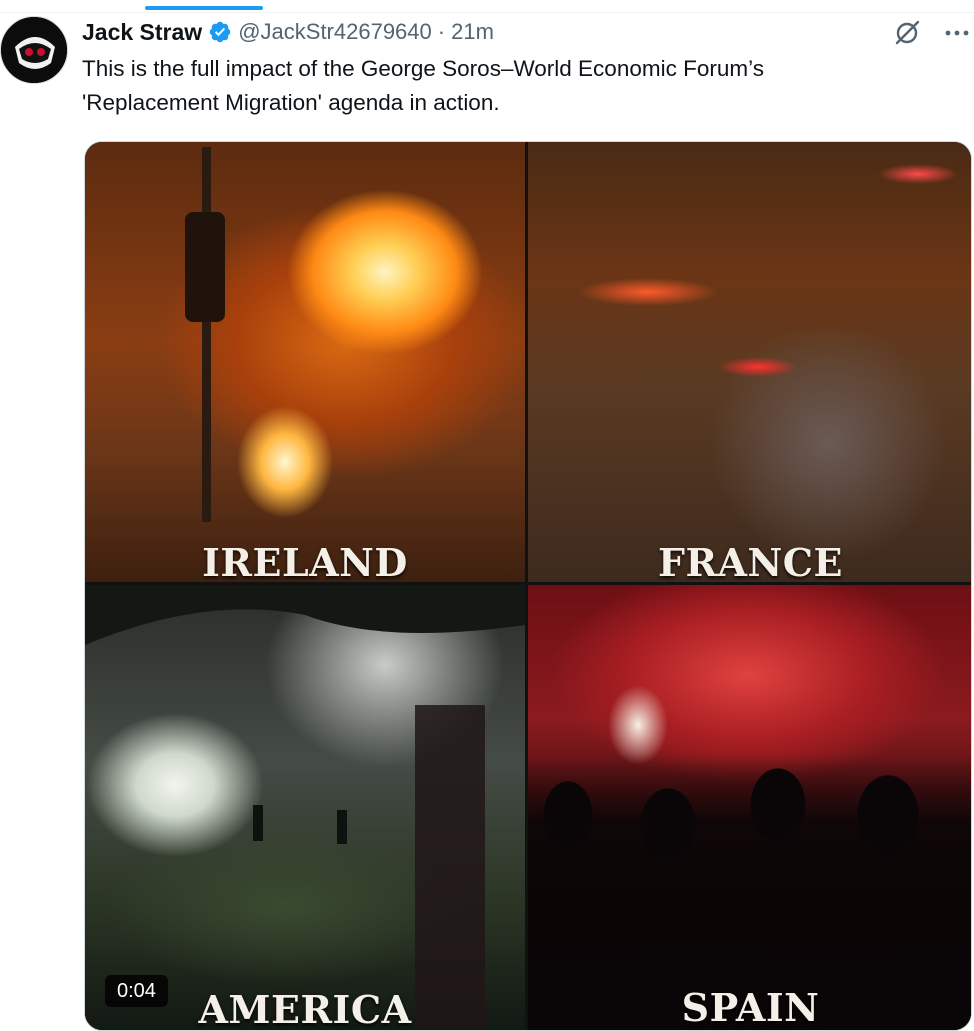  What do you see at coordinates (205, 334) in the screenshot?
I see `traffic-light-pole-shape` at bounding box center [205, 334].